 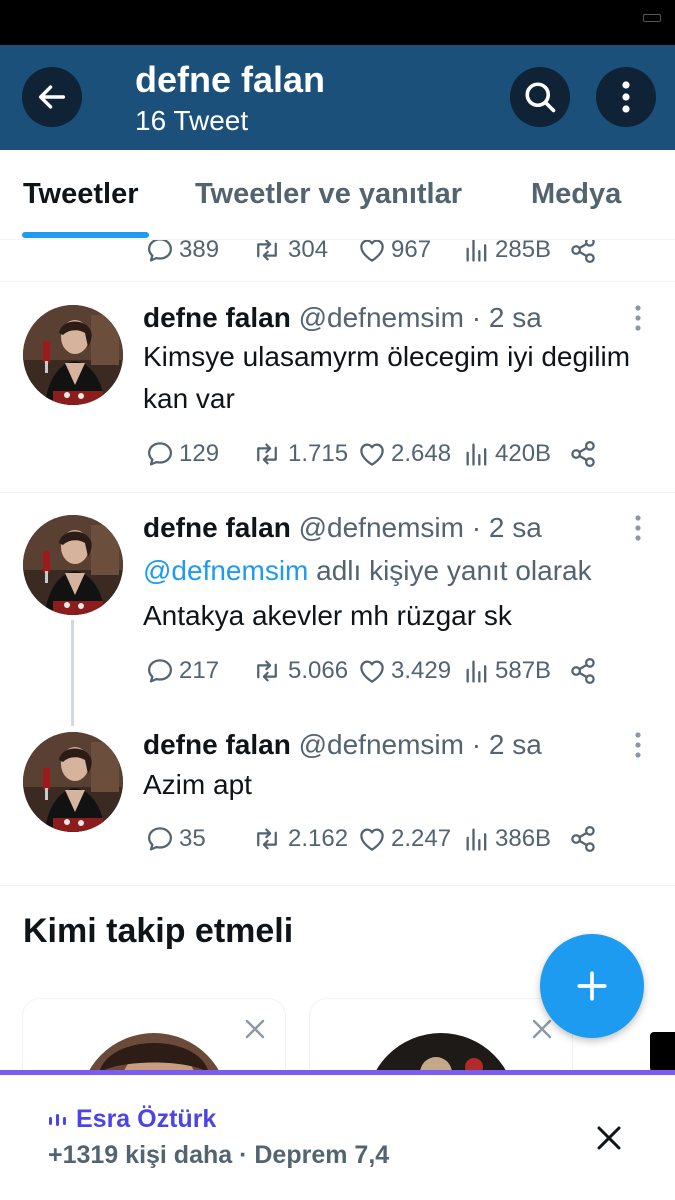 What do you see at coordinates (328, 194) in the screenshot?
I see `tab-tweetler-ve-yanitlar: Tweetler ve yanıtlar` at bounding box center [328, 194].